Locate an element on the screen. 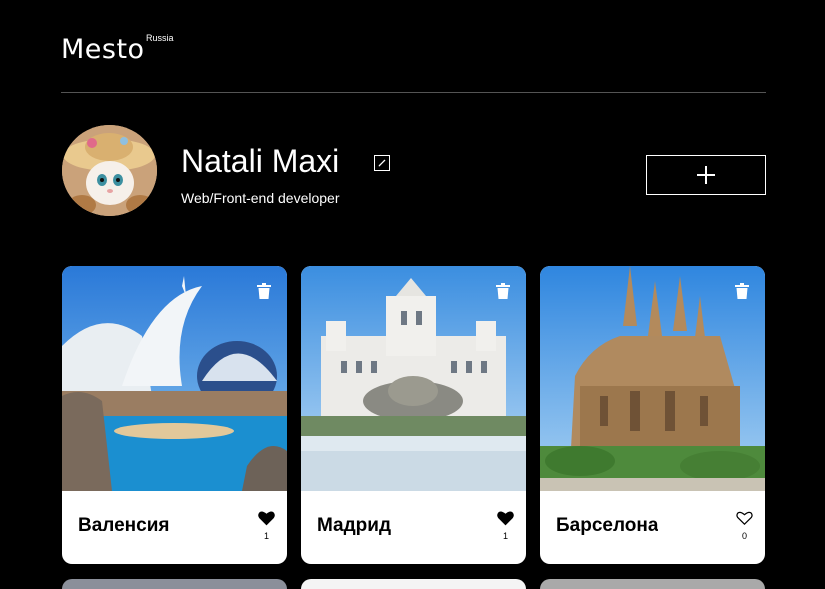 The width and height of the screenshot is (825, 589). card-title: Мадрид is located at coordinates (354, 525).